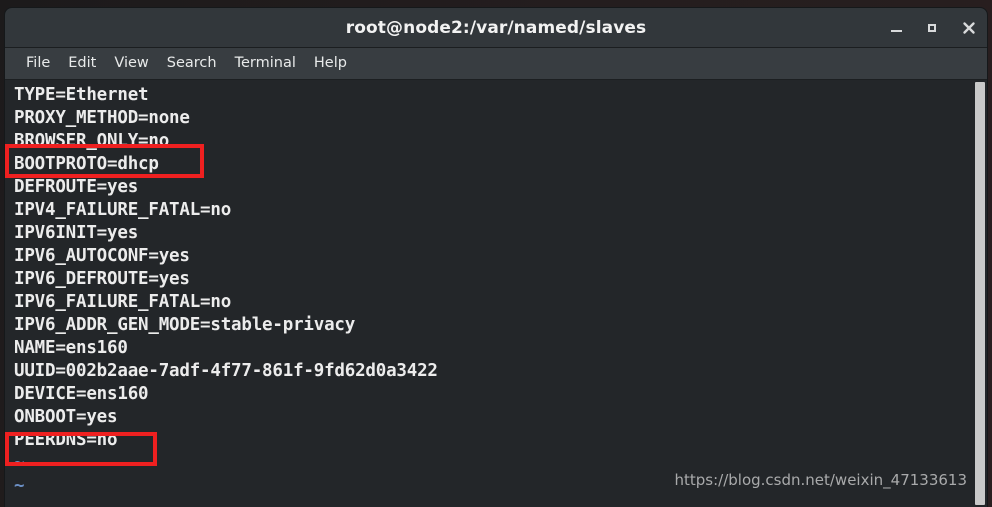  I want to click on terminal-scrollbar, so click(980, 293).